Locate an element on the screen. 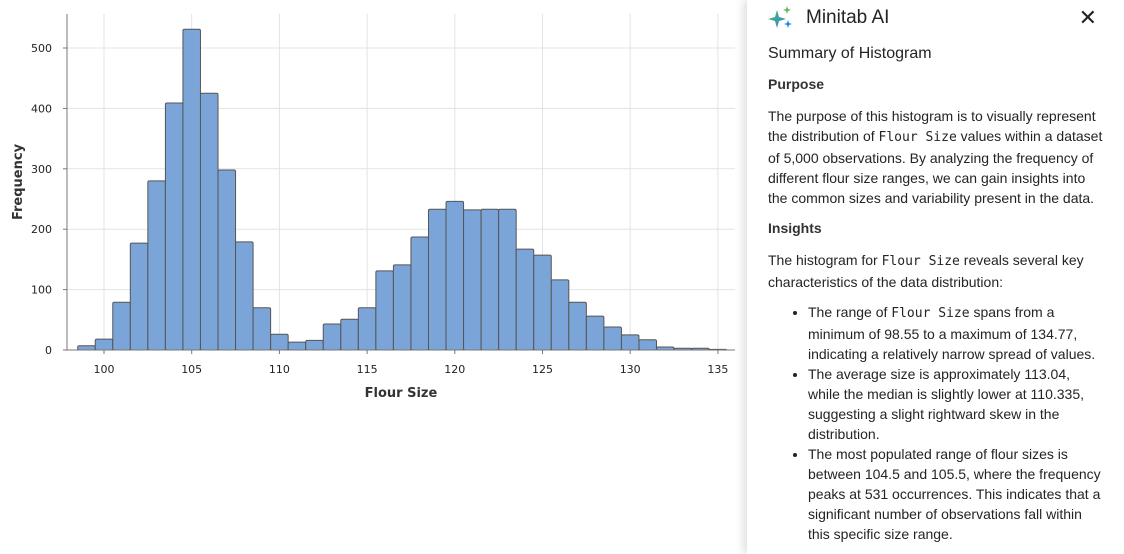 This screenshot has height=554, width=1124. x-tick-label: 135 is located at coordinates (717, 369).